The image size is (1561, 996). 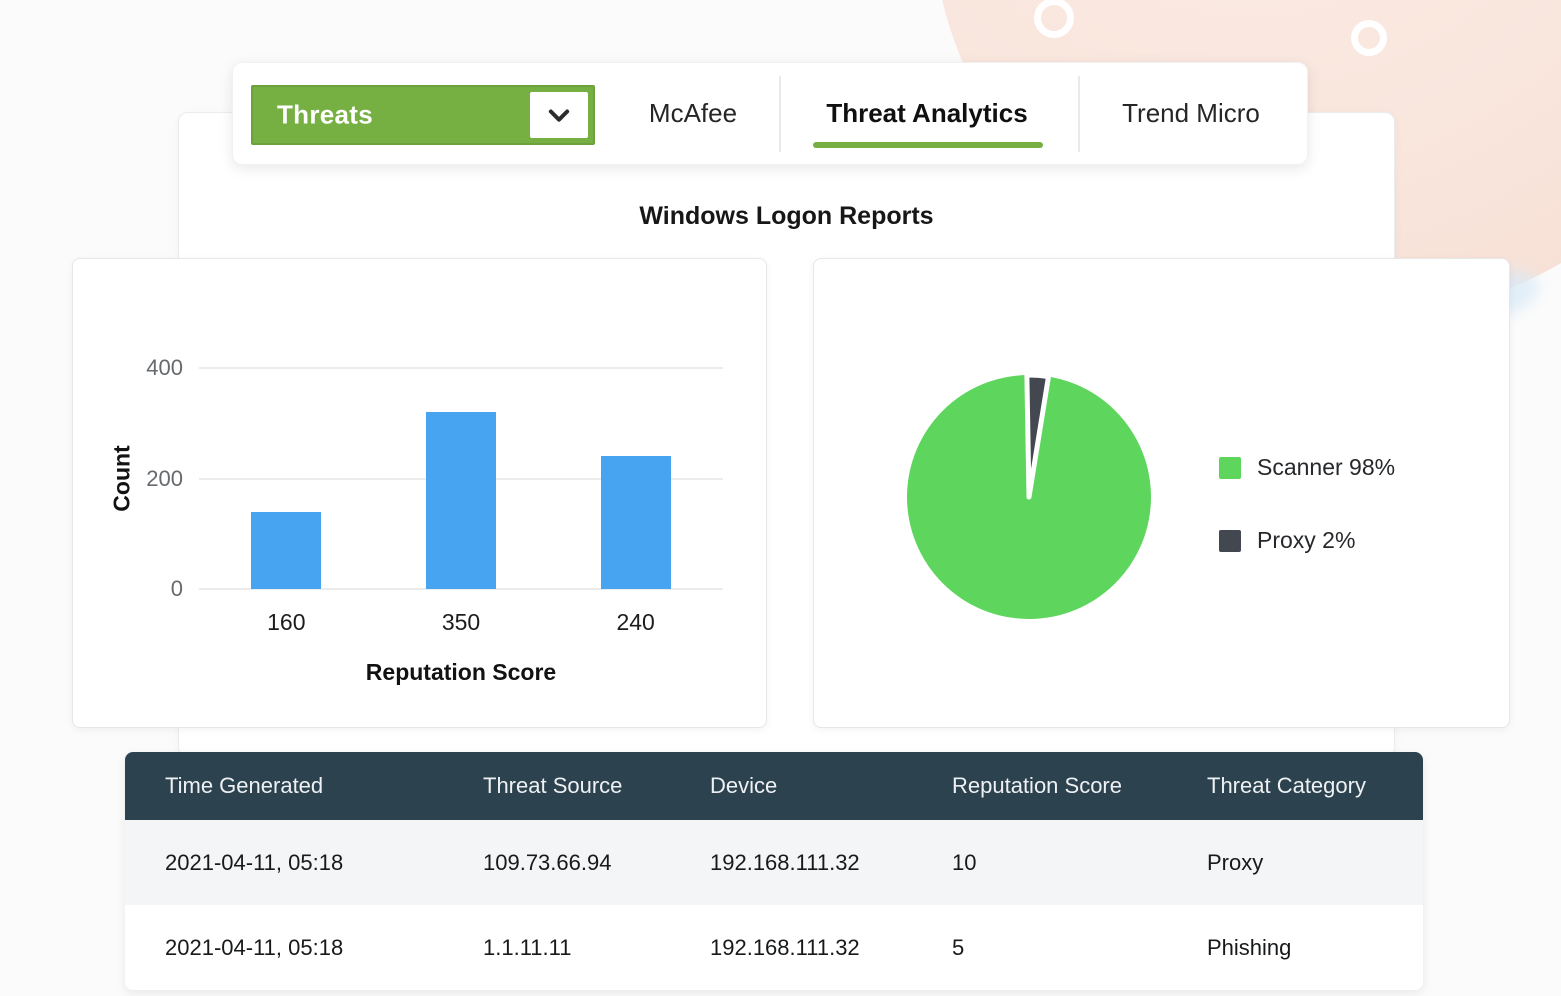 I want to click on chevron-down-icon, so click(x=559, y=115).